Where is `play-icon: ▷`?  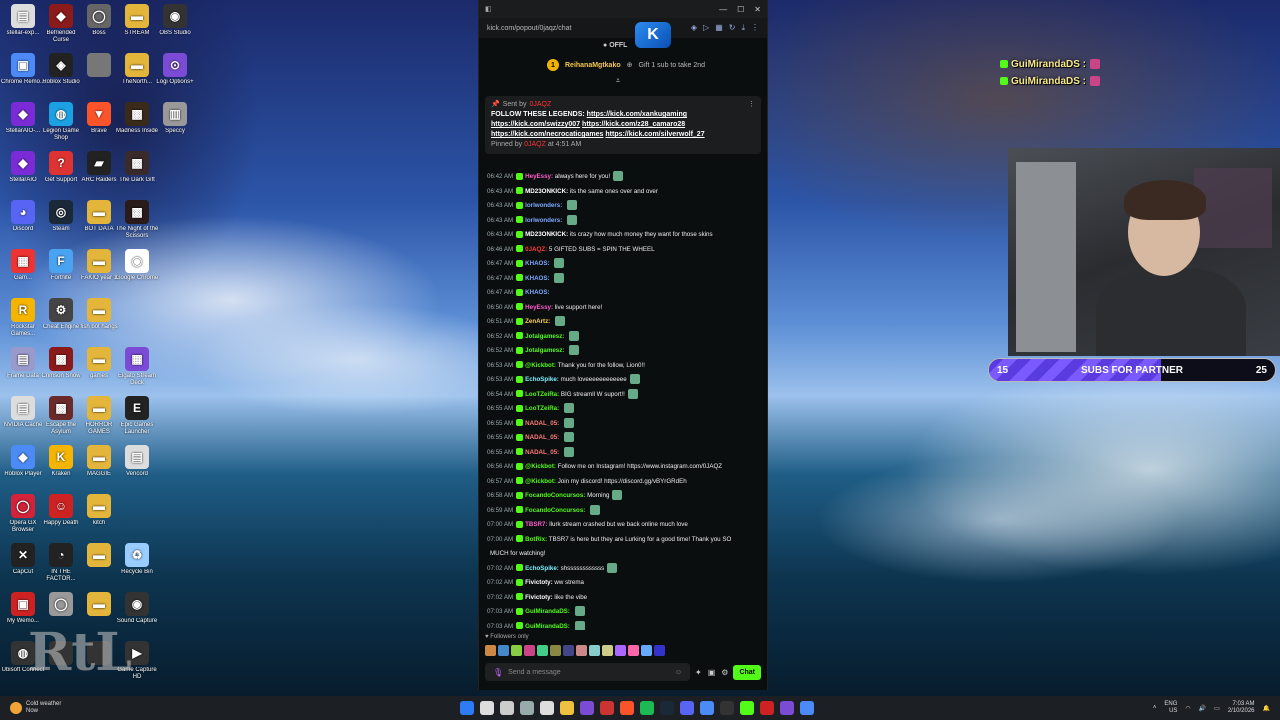 play-icon: ▷ is located at coordinates (706, 28).